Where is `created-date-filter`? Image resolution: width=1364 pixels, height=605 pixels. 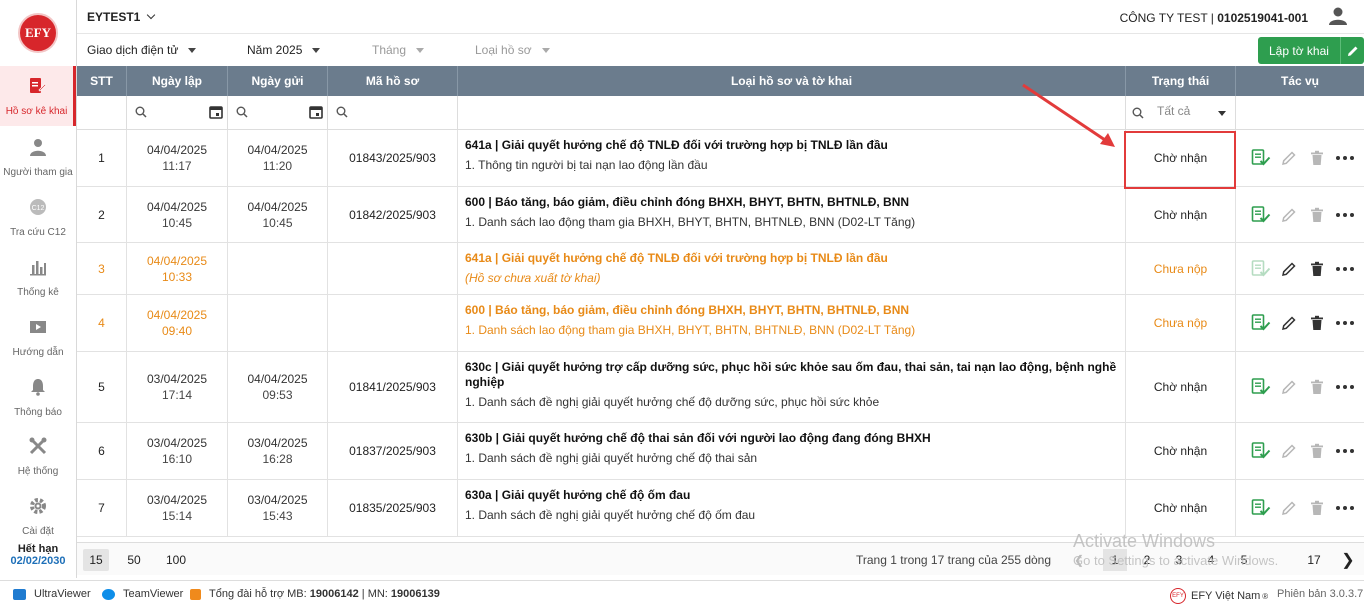 created-date-filter is located at coordinates (177, 113).